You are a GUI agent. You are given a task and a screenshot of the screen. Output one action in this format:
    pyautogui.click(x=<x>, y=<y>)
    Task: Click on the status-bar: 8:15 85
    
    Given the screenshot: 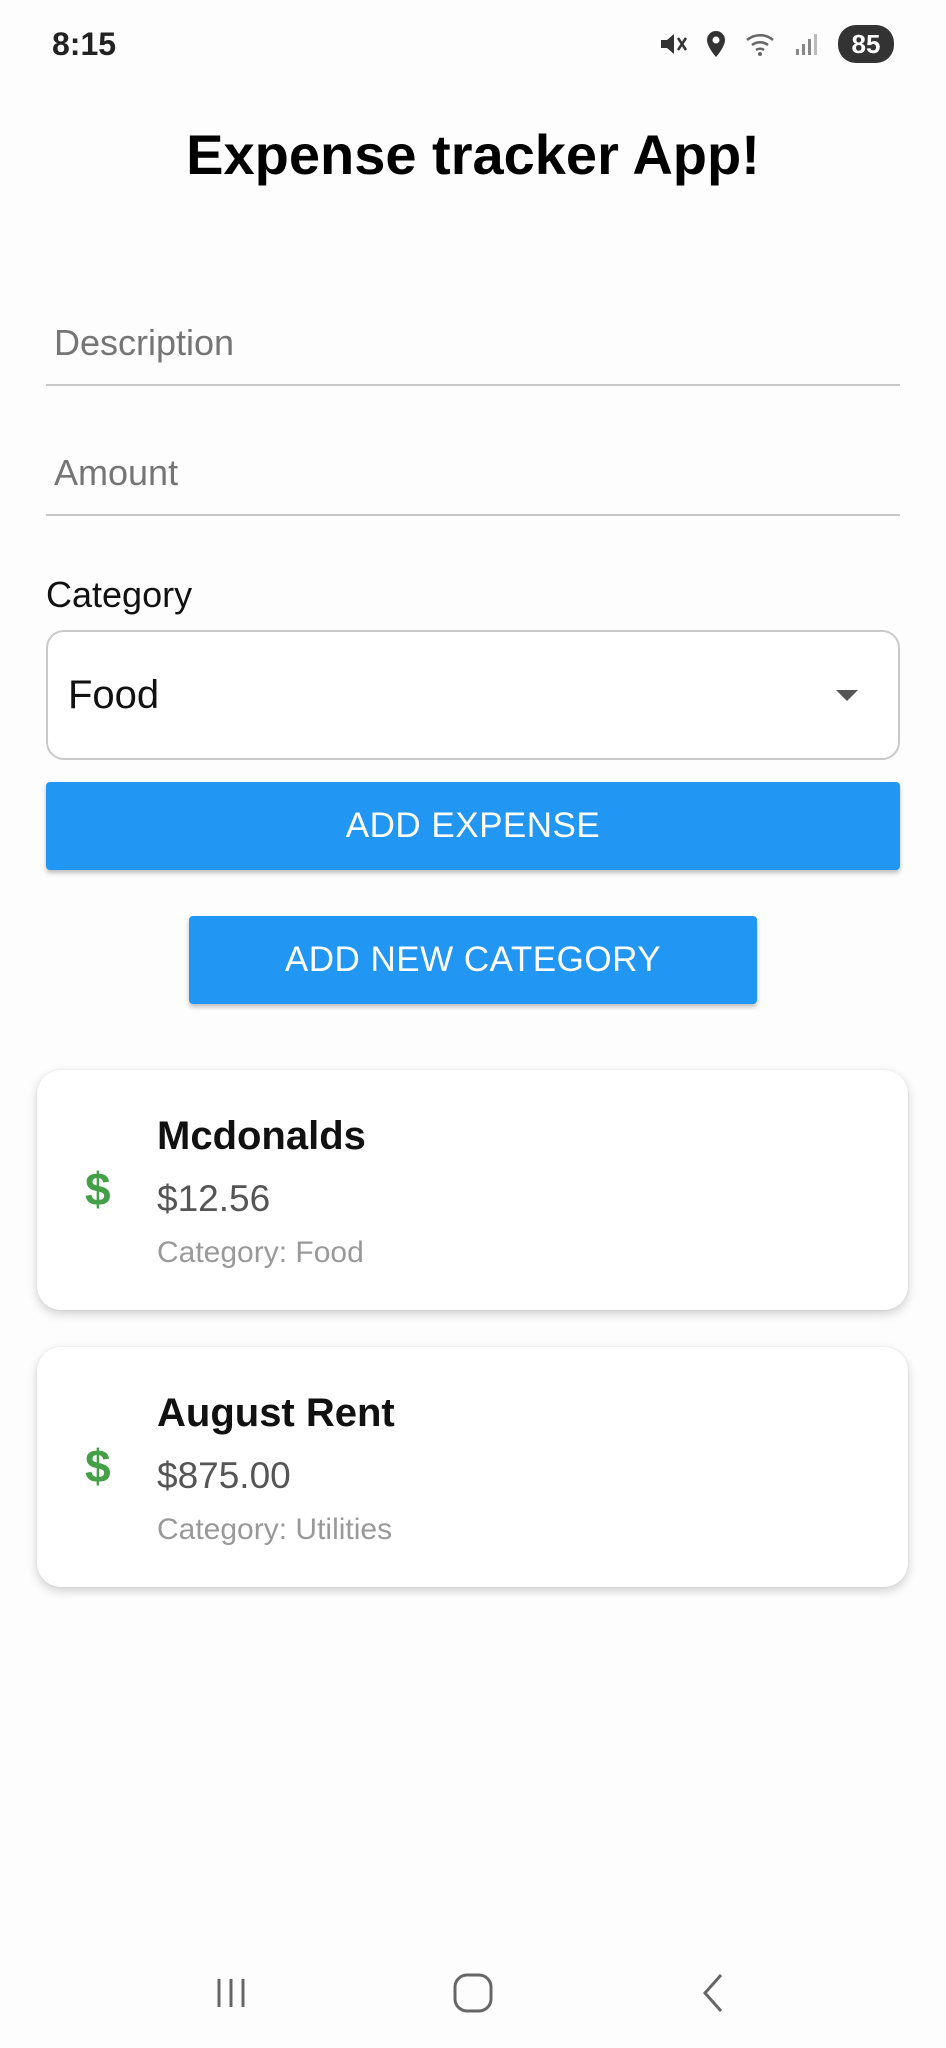 What is the action you would take?
    pyautogui.click(x=473, y=44)
    